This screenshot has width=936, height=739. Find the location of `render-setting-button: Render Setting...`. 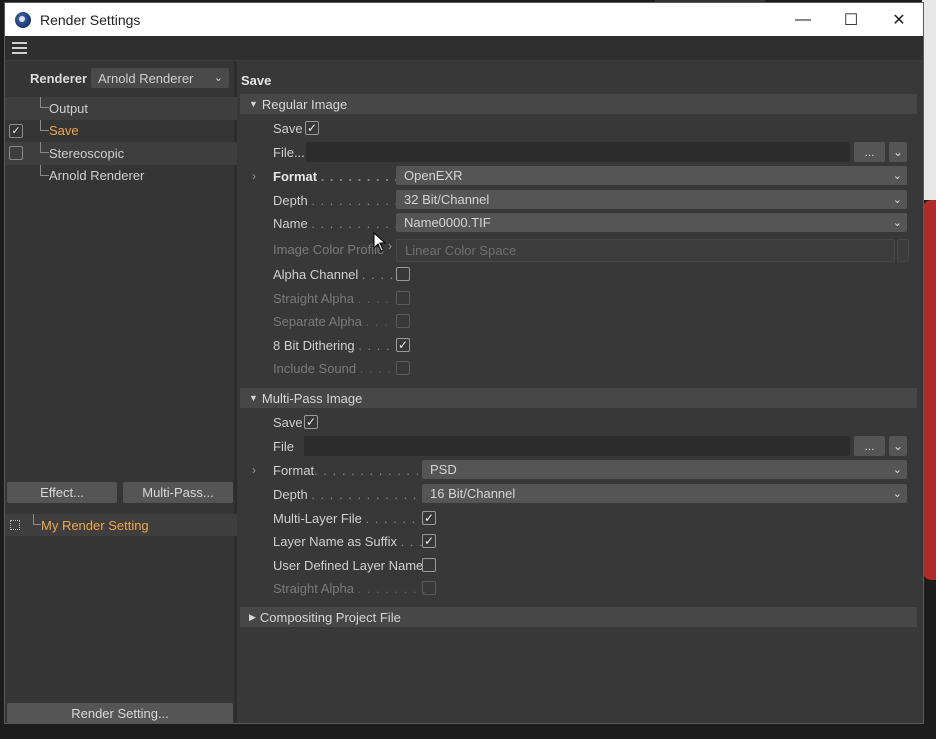

render-setting-button: Render Setting... is located at coordinates (120, 713).